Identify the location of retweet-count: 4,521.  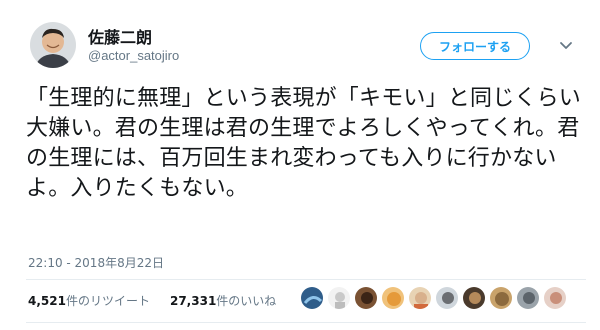
(47, 301).